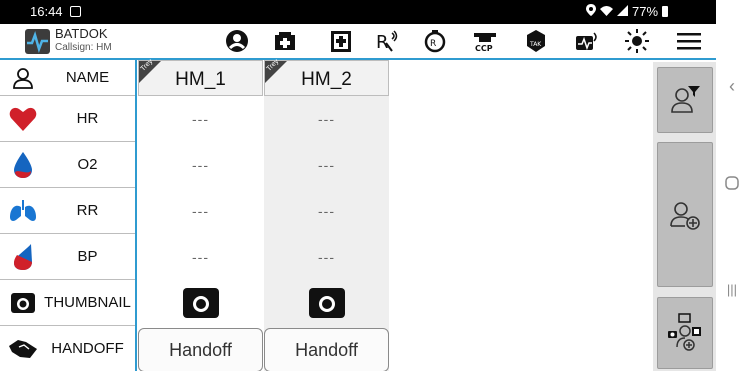 This screenshot has height=371, width=748. Describe the element at coordinates (484, 48) in the screenshot. I see `svg-text: CCP` at that location.